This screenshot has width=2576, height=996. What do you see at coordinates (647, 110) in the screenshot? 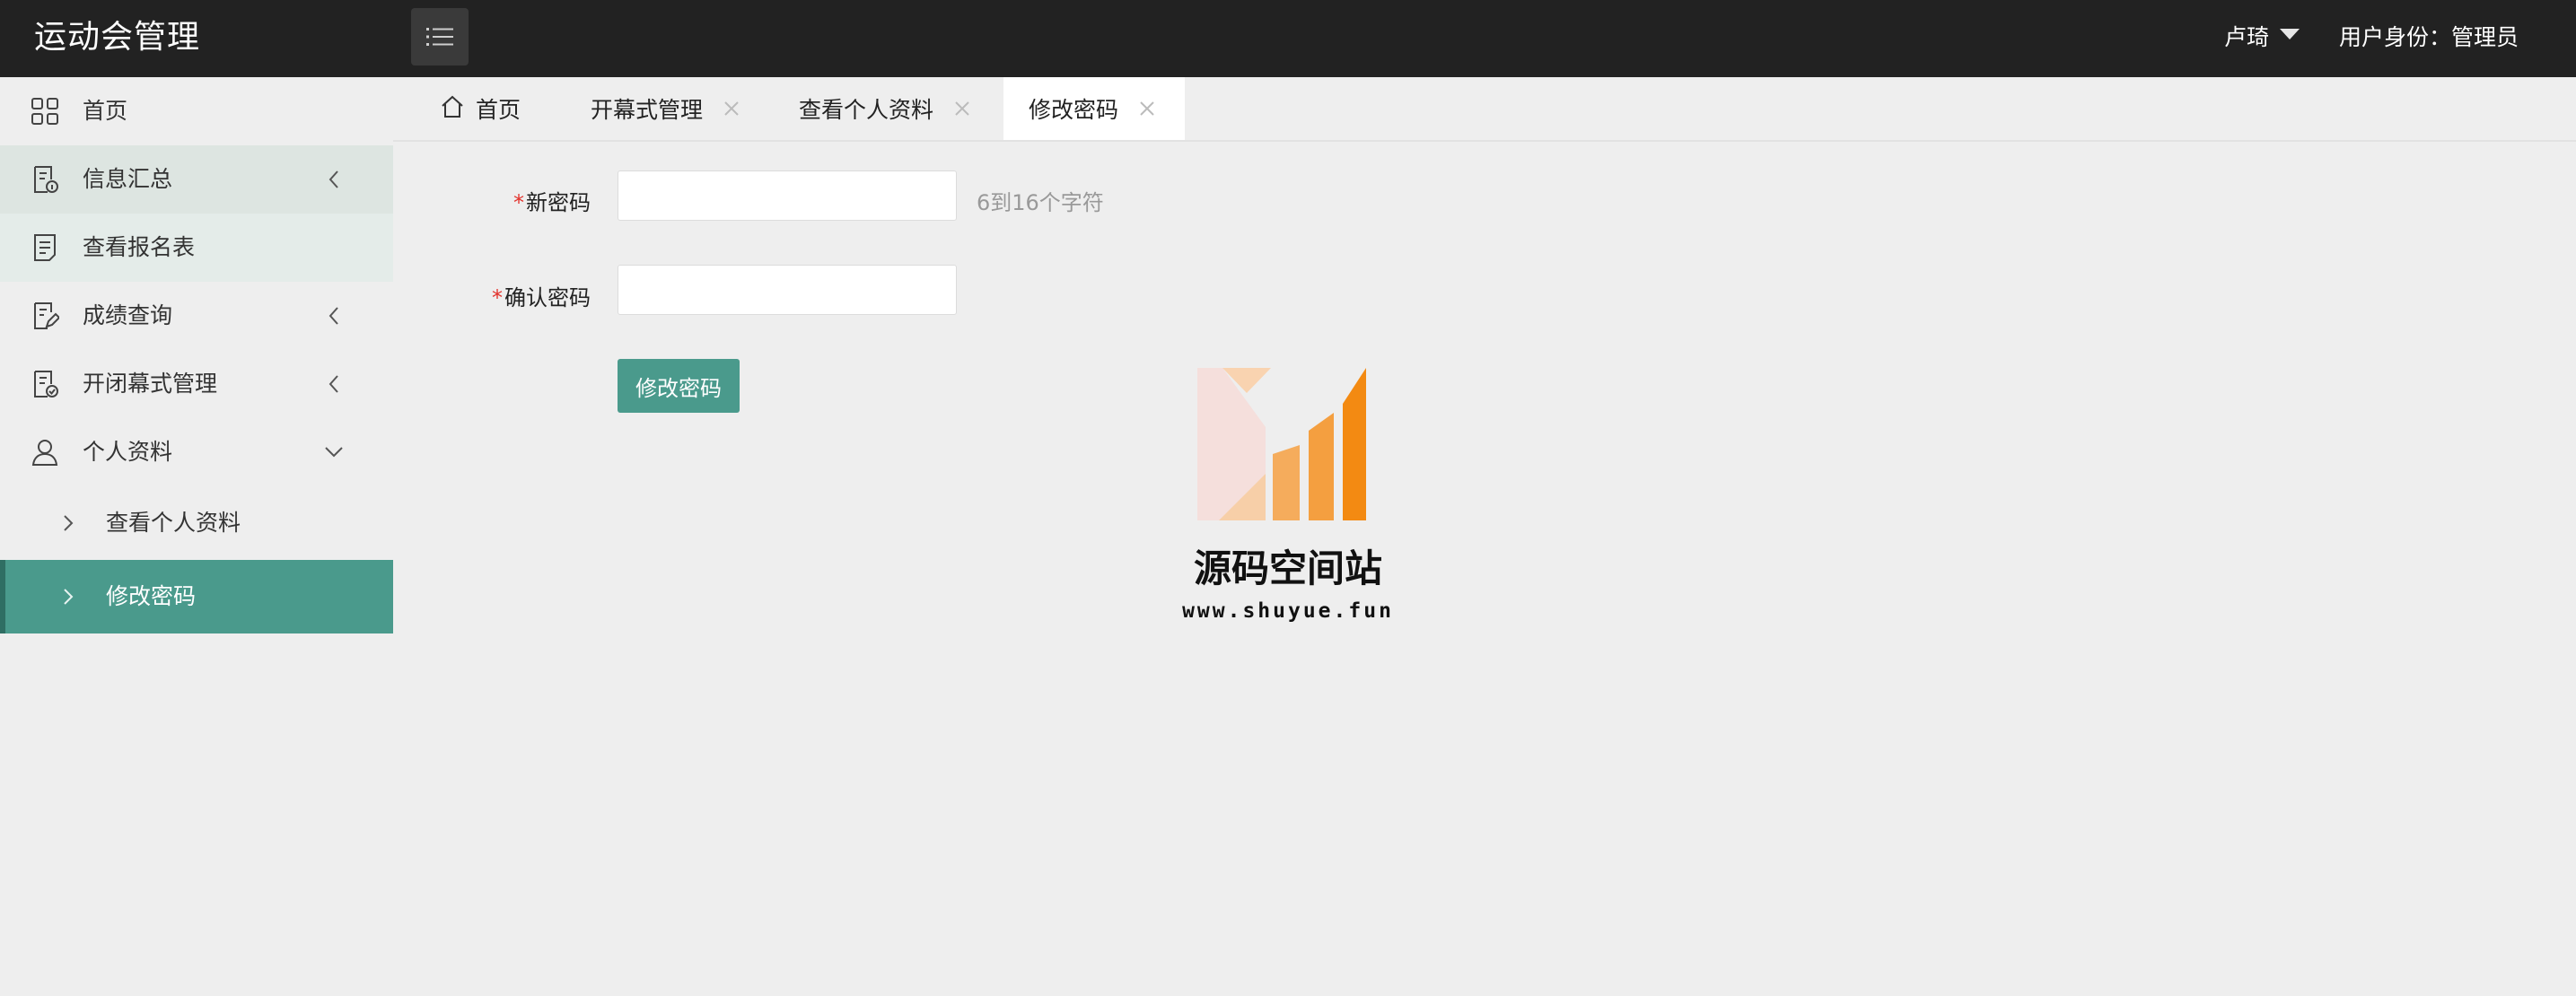
I see `tab-label: 开幕式管理` at bounding box center [647, 110].